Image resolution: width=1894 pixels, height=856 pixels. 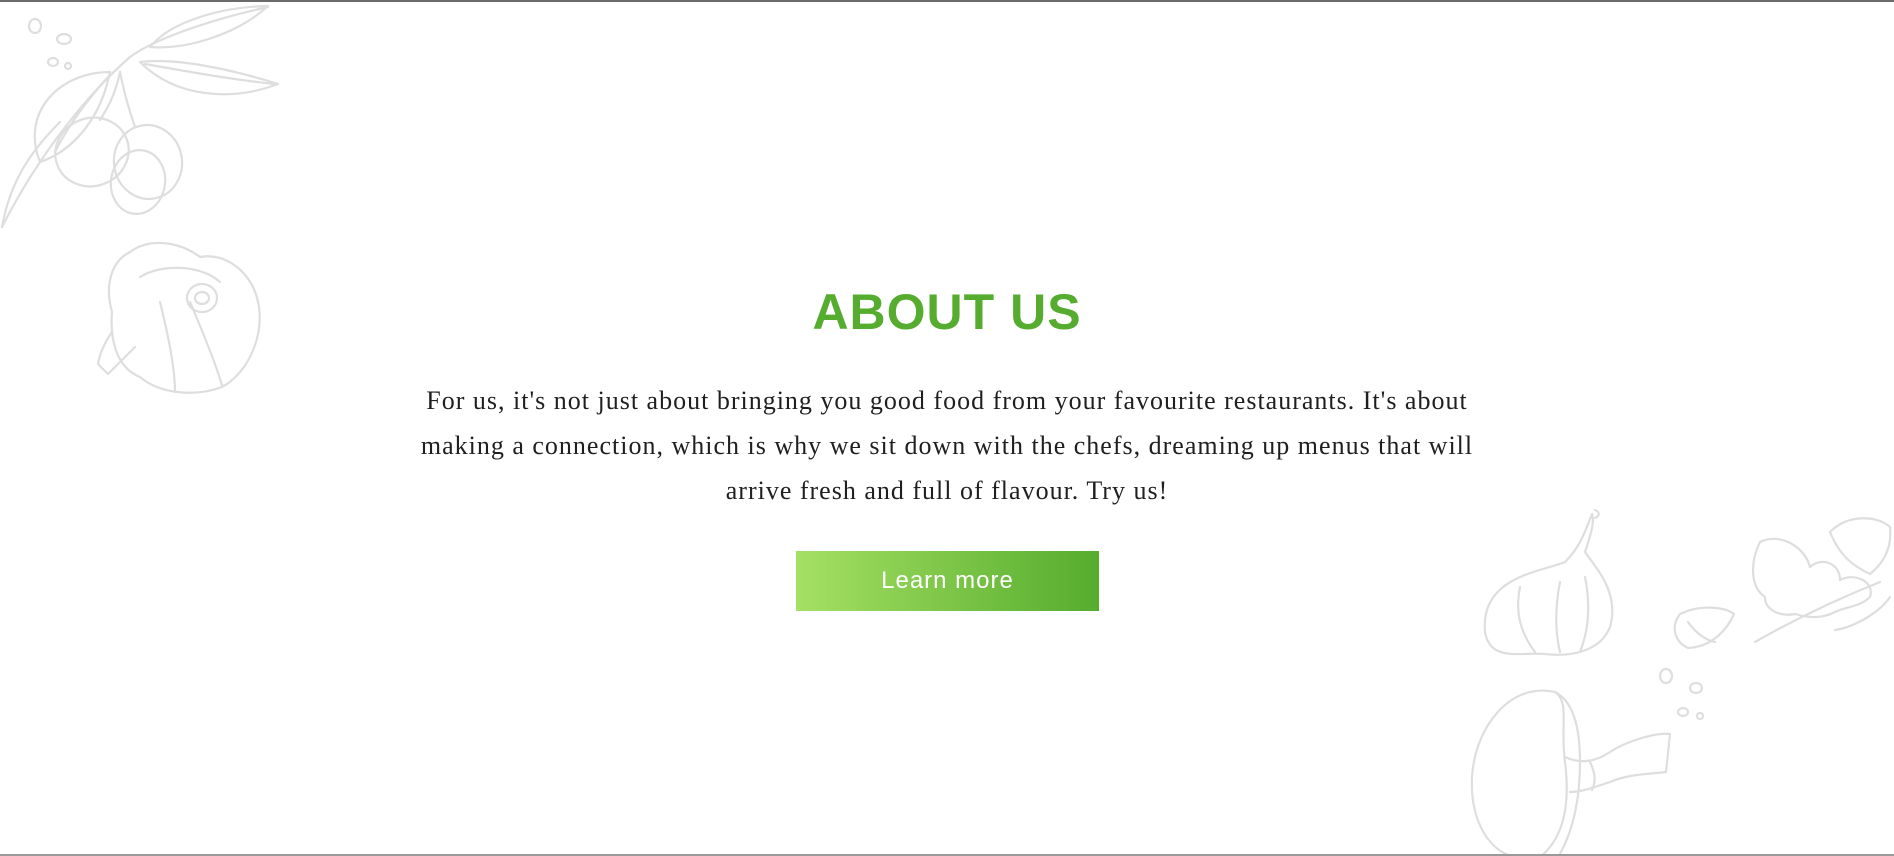 What do you see at coordinates (947, 581) in the screenshot?
I see `learn-more-button: Learn more` at bounding box center [947, 581].